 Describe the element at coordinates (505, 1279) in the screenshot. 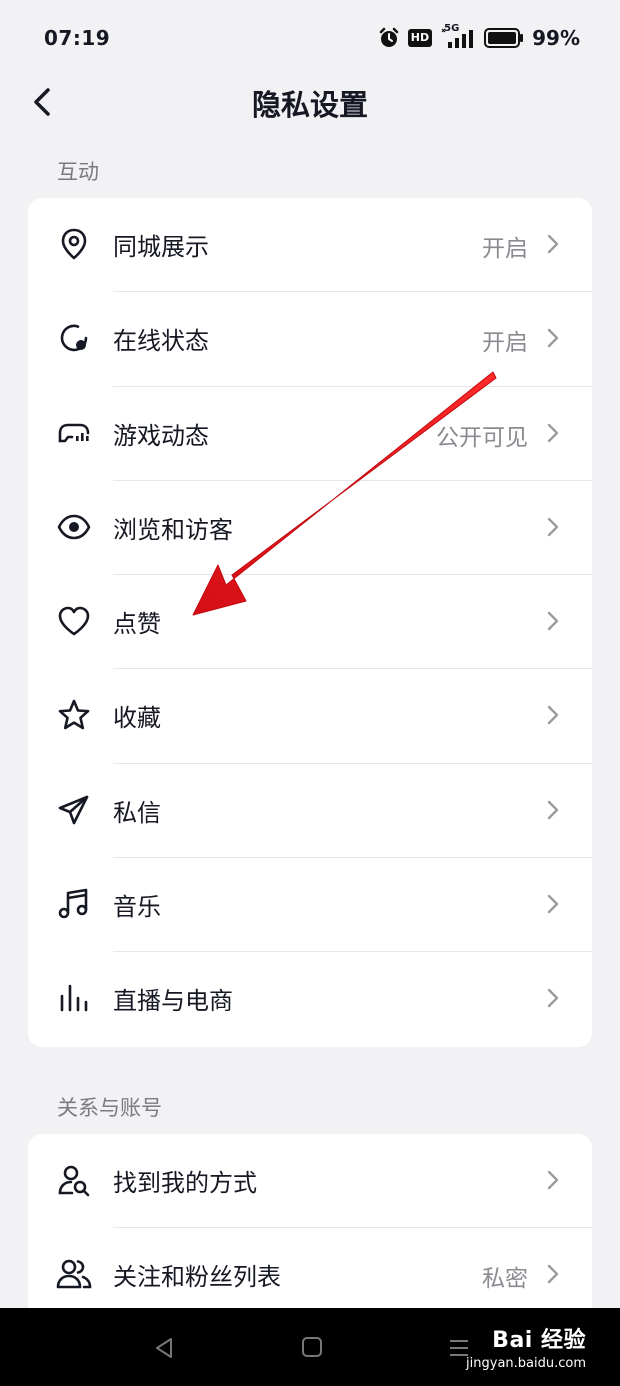

I see `row-value: 私密` at that location.